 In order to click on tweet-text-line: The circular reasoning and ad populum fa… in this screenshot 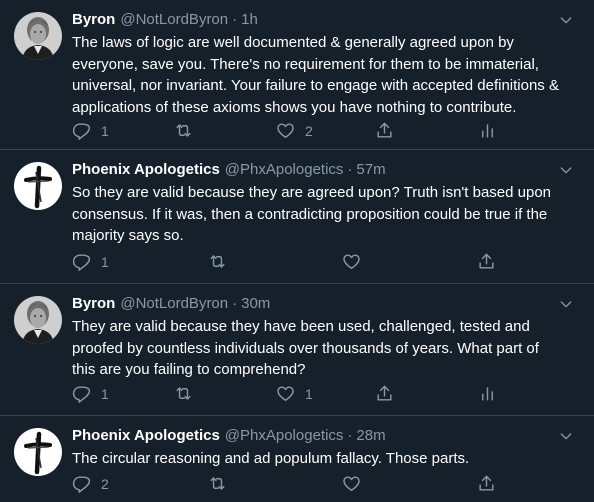, I will do `click(271, 458)`.